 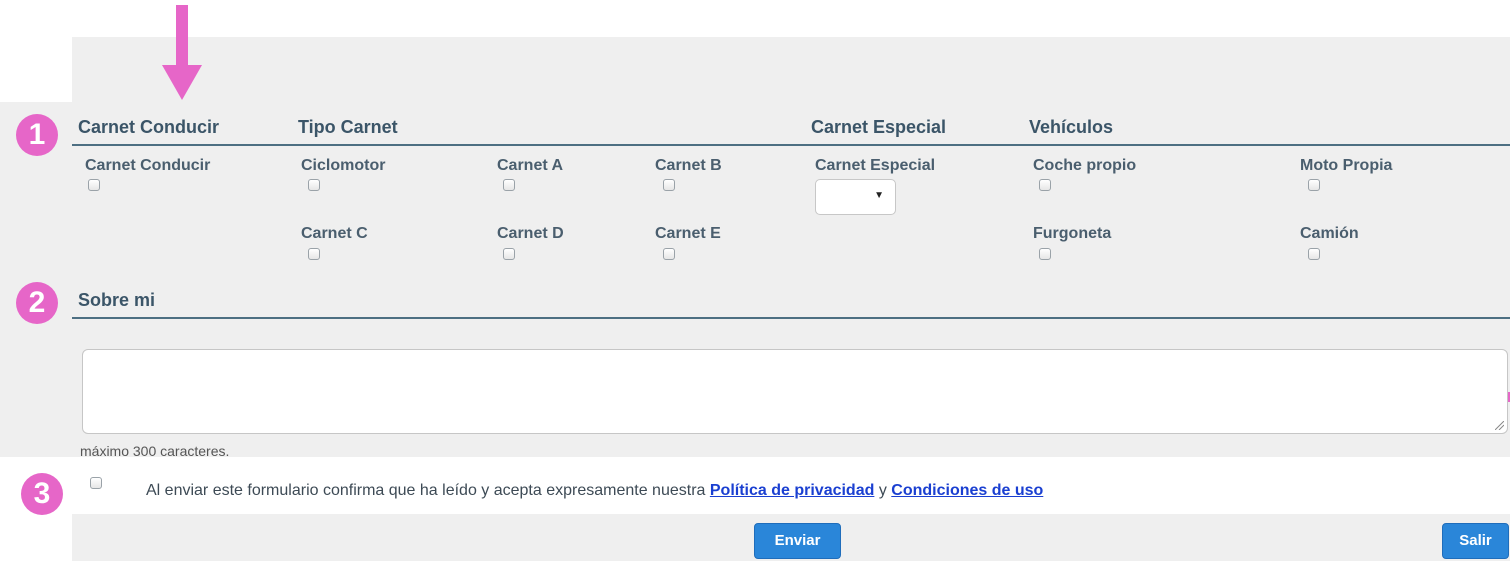 What do you see at coordinates (1314, 254) in the screenshot?
I see `checkbox-camion` at bounding box center [1314, 254].